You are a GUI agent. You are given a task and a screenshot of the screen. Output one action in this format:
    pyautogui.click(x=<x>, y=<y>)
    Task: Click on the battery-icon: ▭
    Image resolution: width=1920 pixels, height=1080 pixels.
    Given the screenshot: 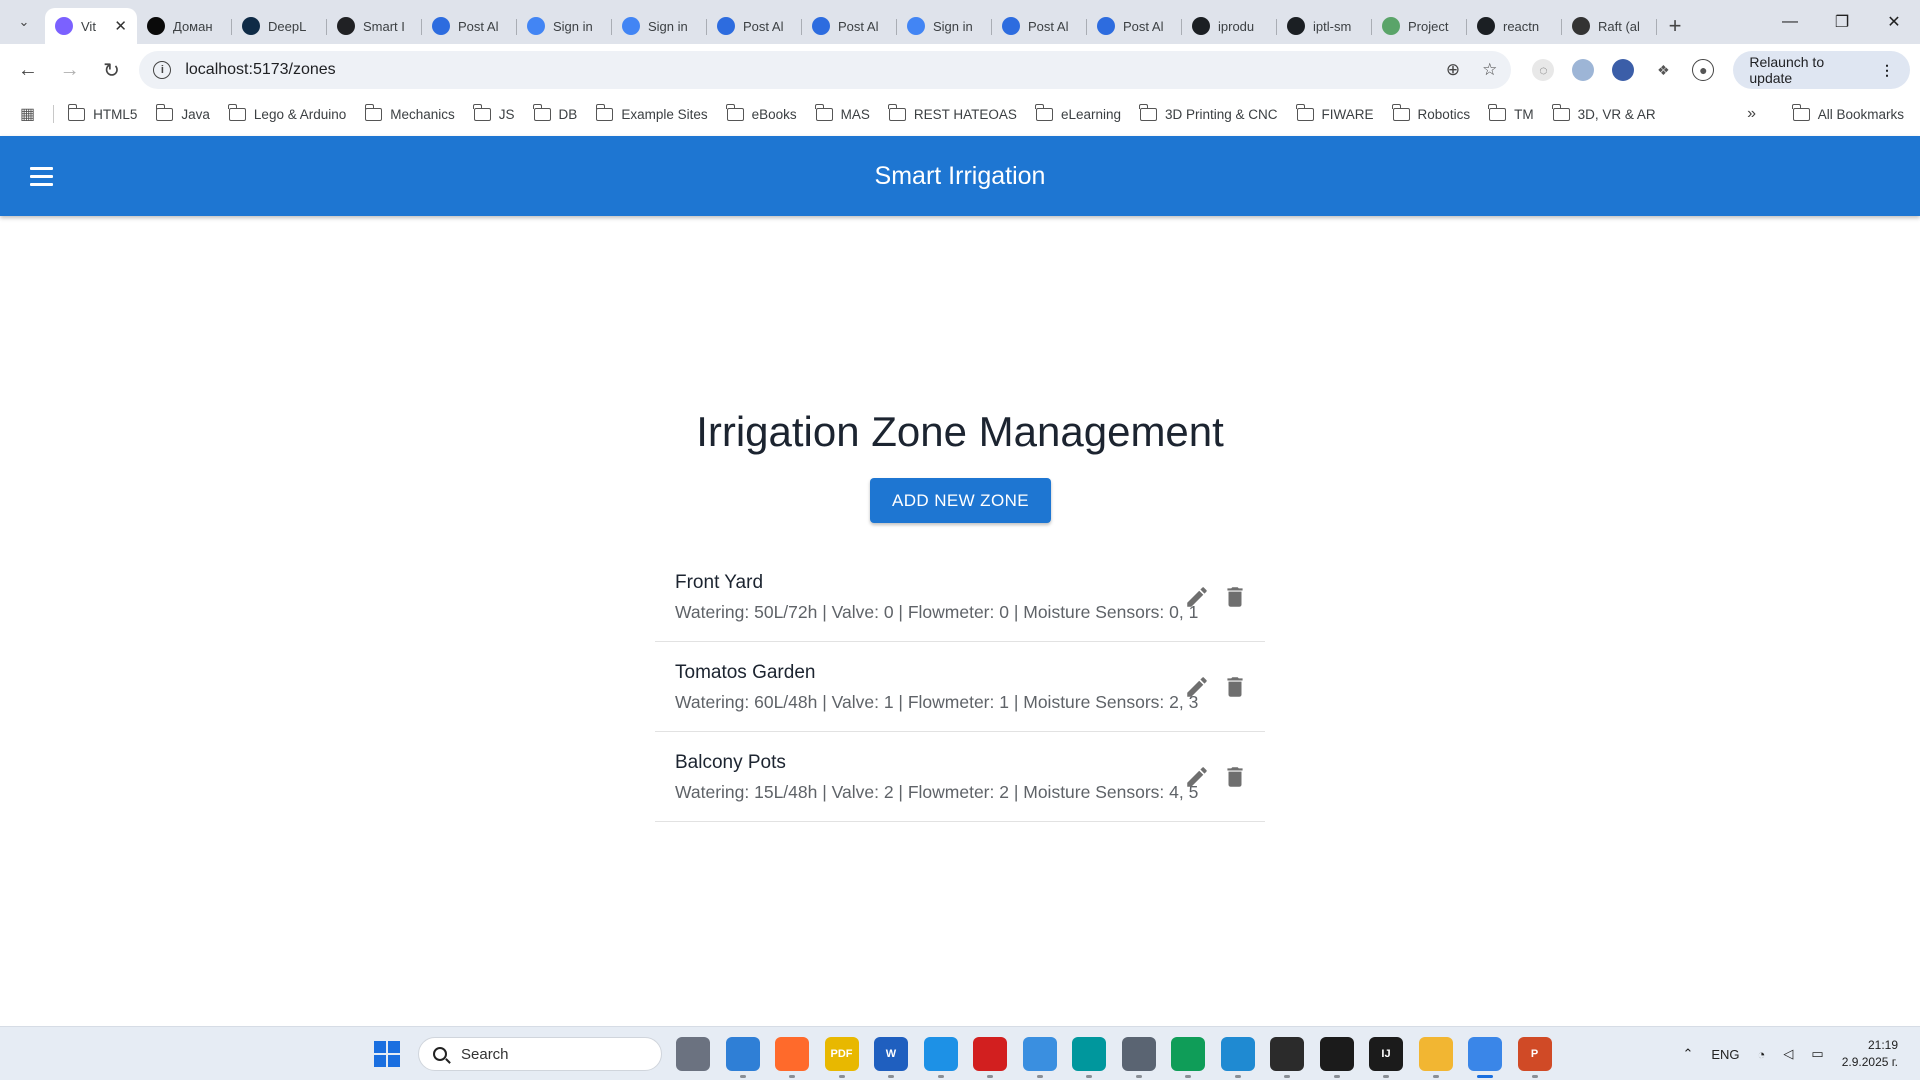 What is the action you would take?
    pyautogui.click(x=1817, y=1054)
    